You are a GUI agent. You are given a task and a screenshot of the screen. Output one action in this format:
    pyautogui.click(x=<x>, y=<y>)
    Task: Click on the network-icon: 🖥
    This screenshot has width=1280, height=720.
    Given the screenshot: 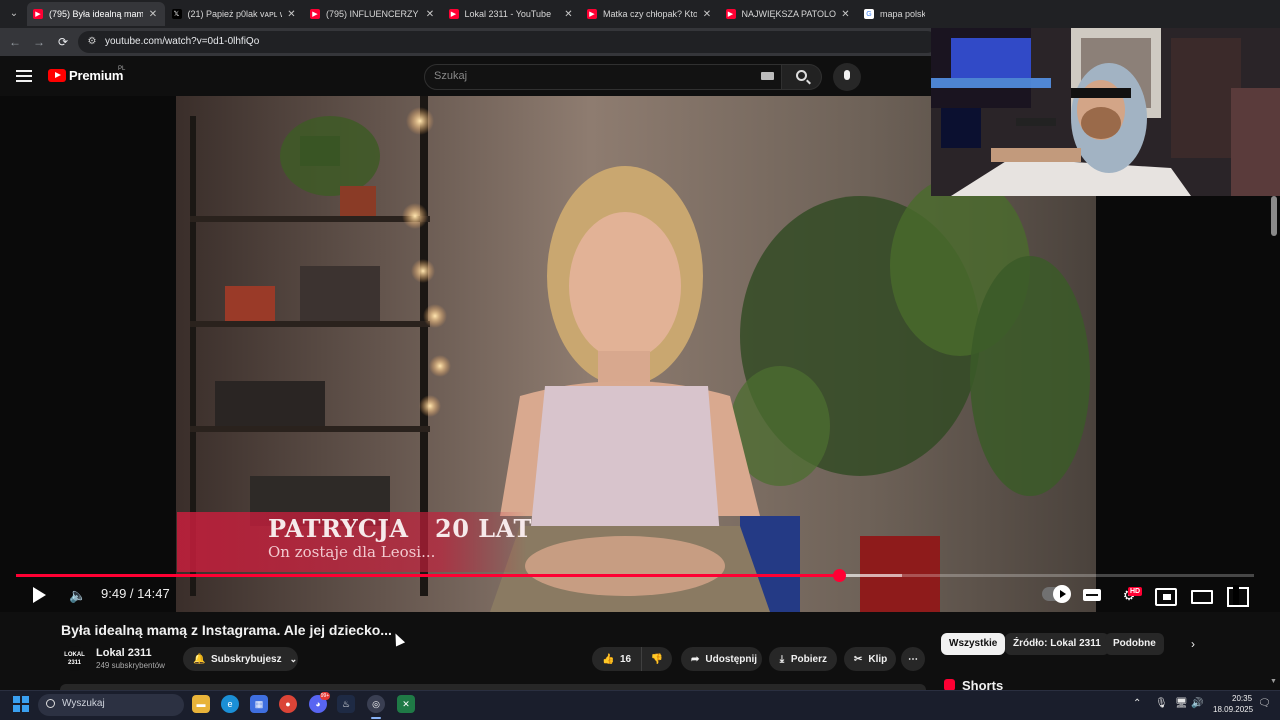 What is the action you would take?
    pyautogui.click(x=1181, y=704)
    